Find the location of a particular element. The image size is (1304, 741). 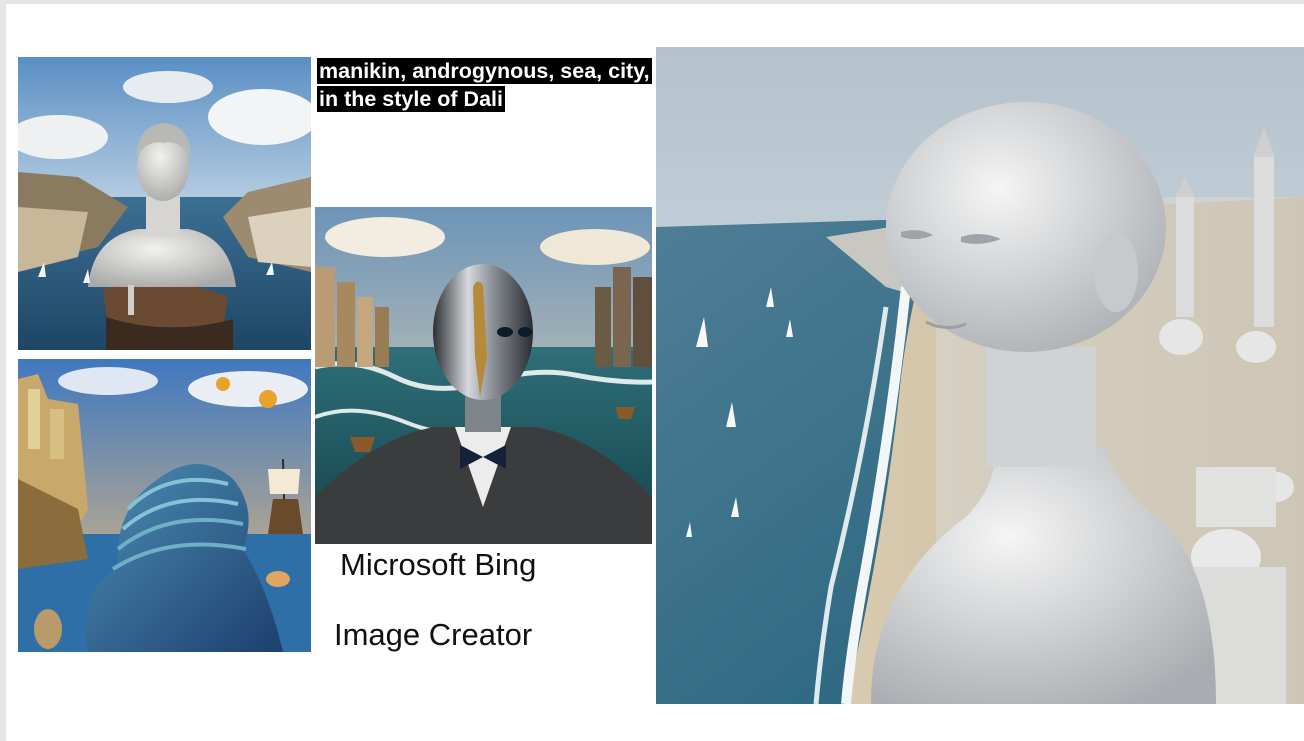

caption-microsoft-bing: Microsoft Bing is located at coordinates (438, 564).